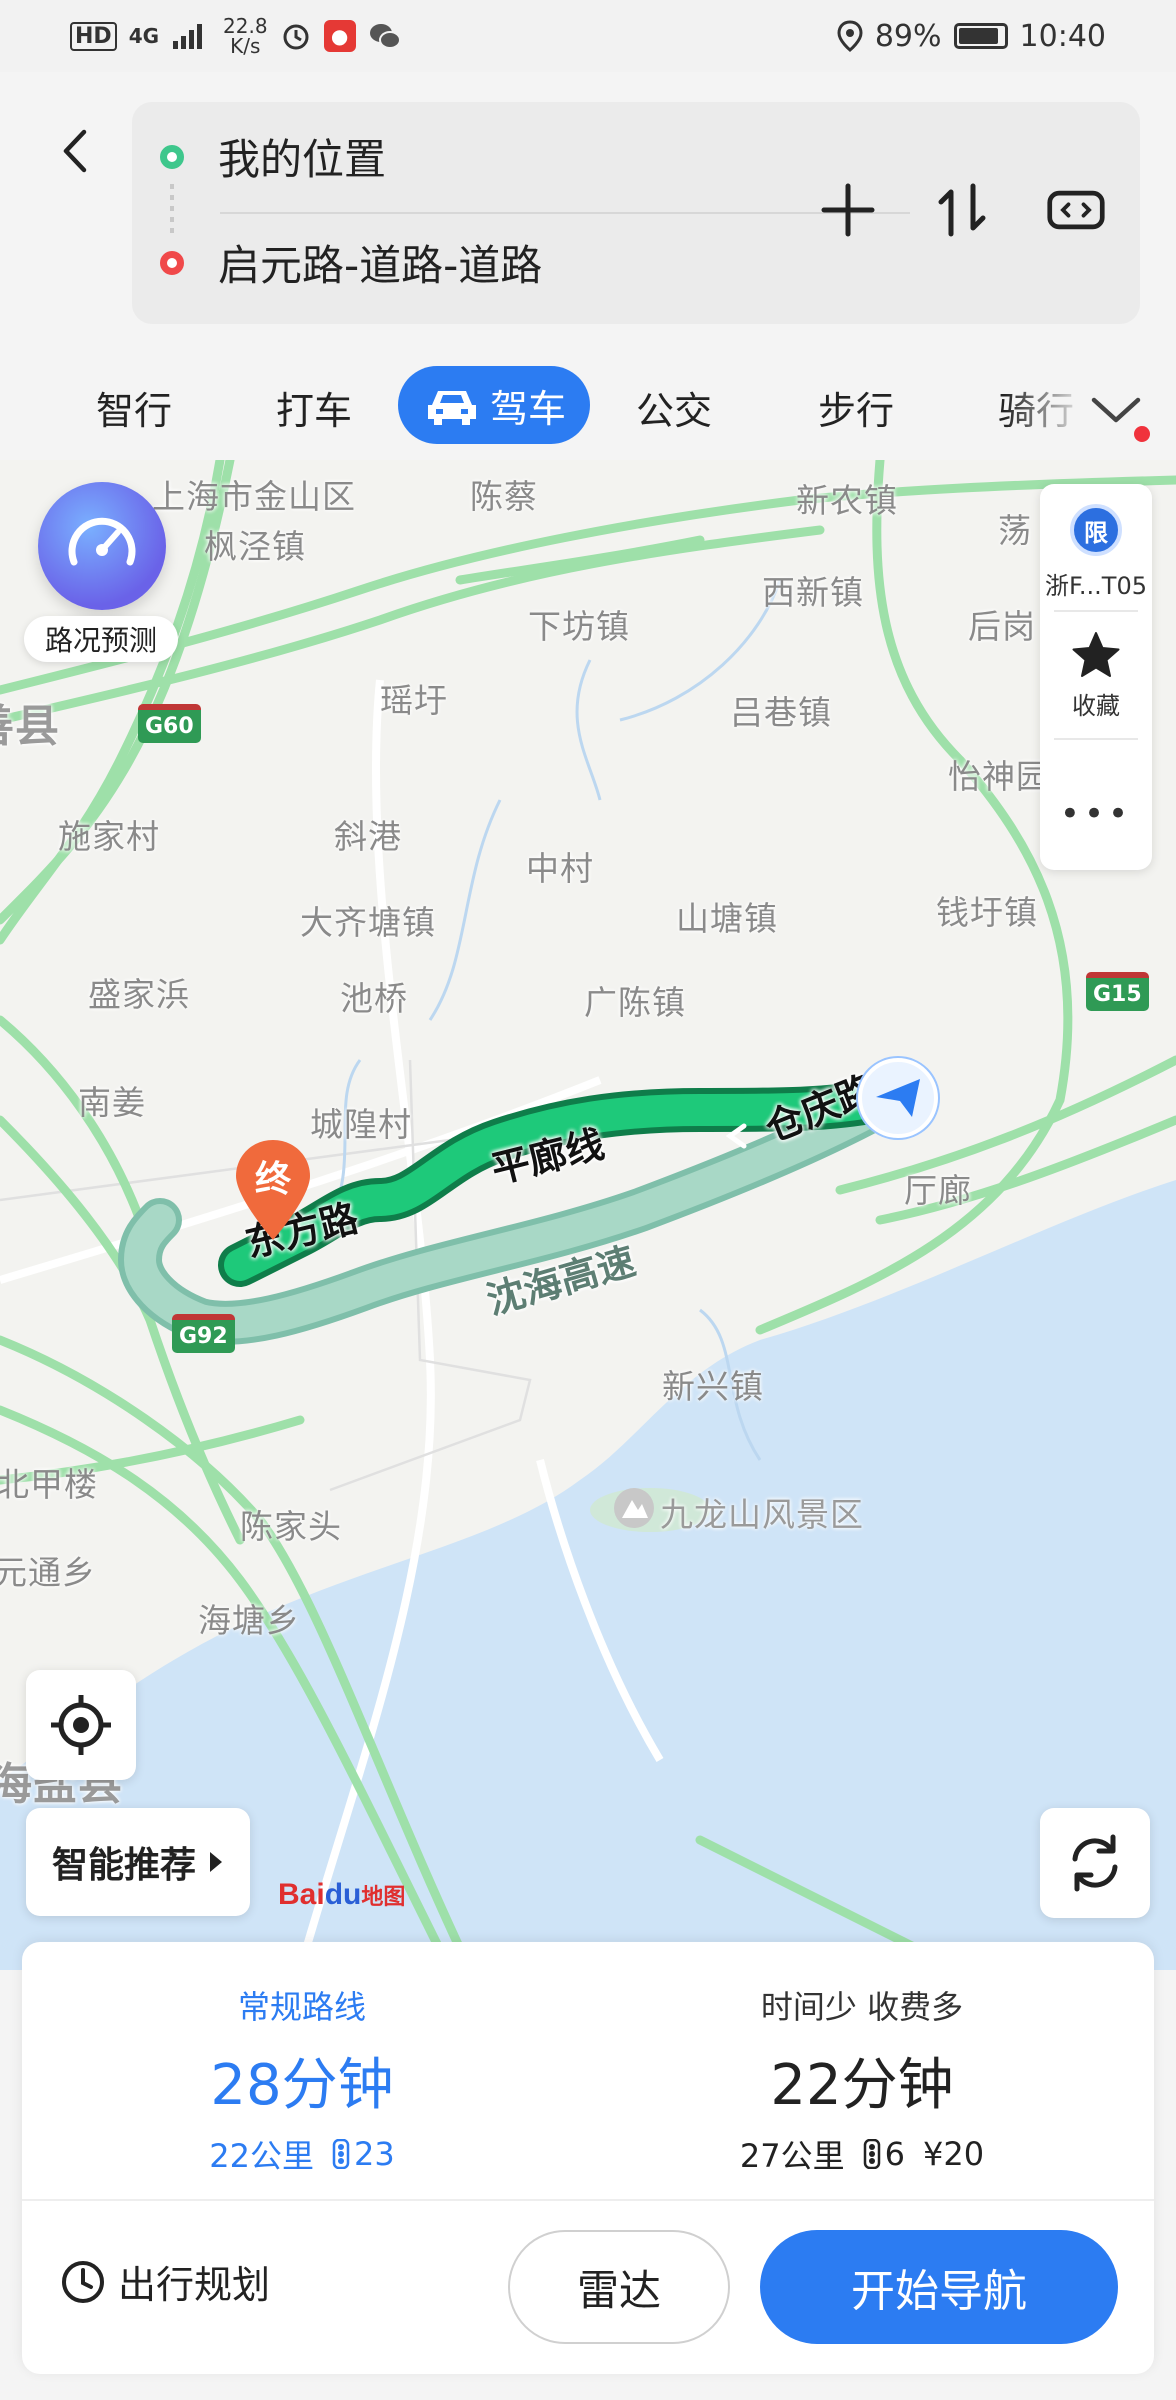 The height and width of the screenshot is (2400, 1176). Describe the element at coordinates (172, 156) in the screenshot. I see `start-dot-icon` at that location.